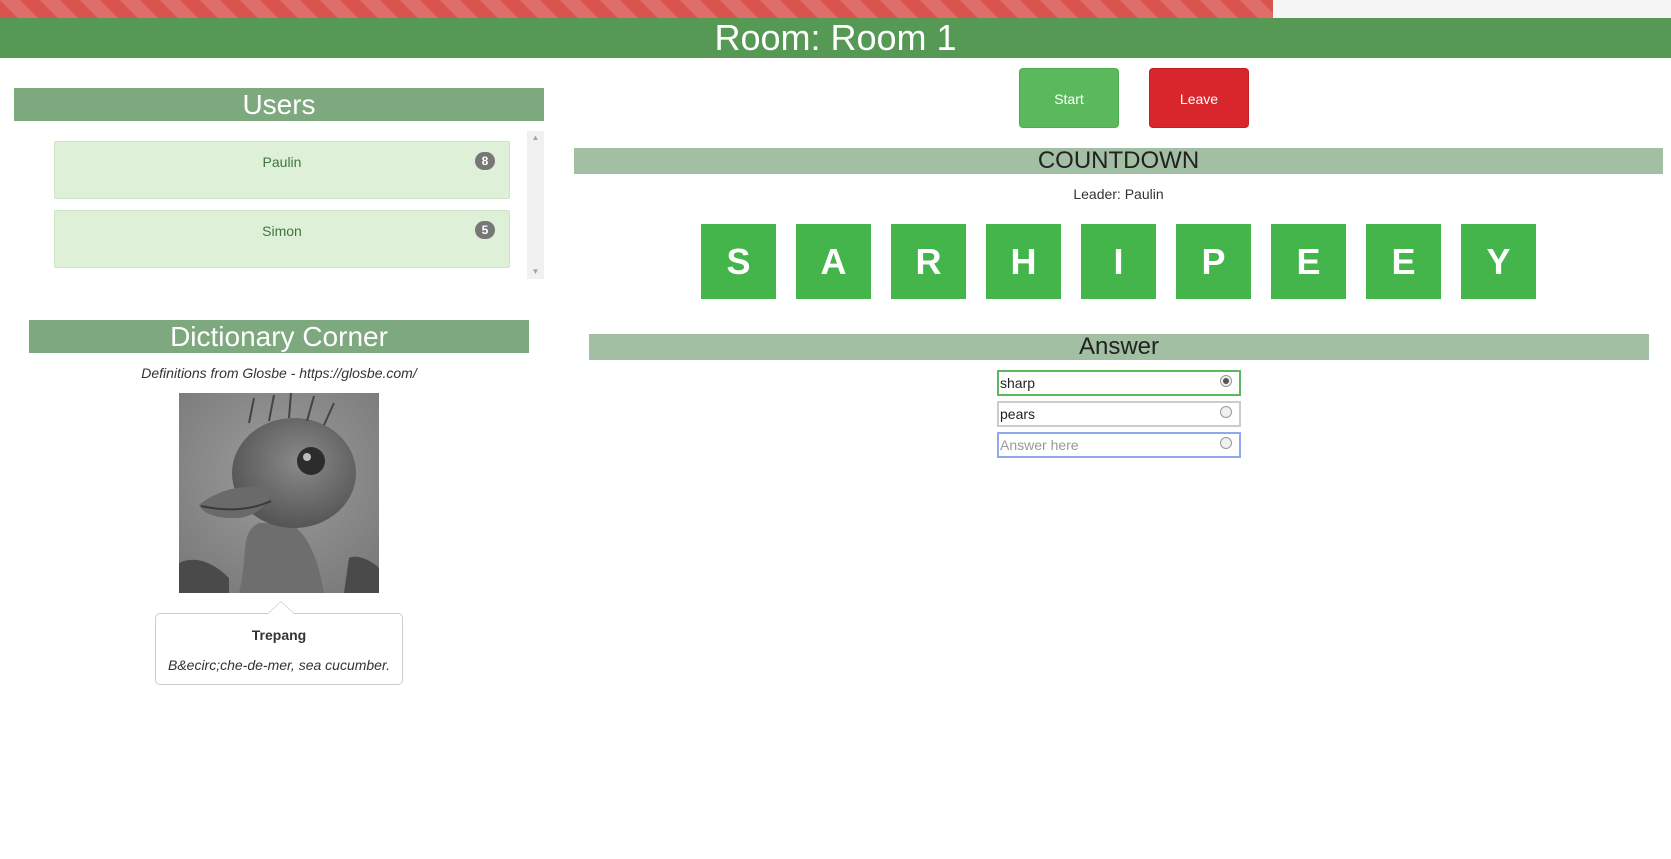  What do you see at coordinates (1018, 383) in the screenshot?
I see `answer-entry-text: sharp` at bounding box center [1018, 383].